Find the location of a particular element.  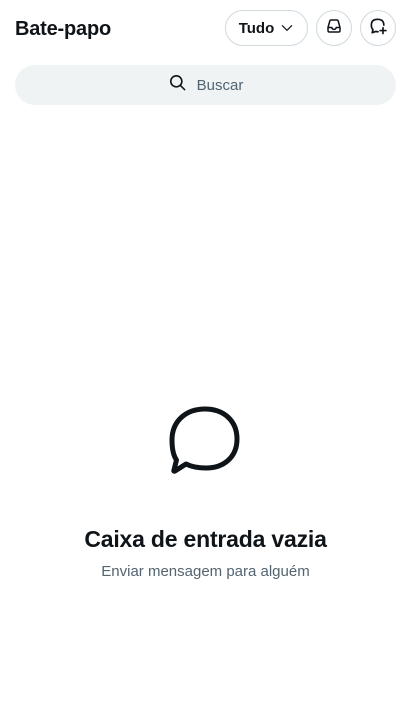

inbox-button is located at coordinates (334, 28).